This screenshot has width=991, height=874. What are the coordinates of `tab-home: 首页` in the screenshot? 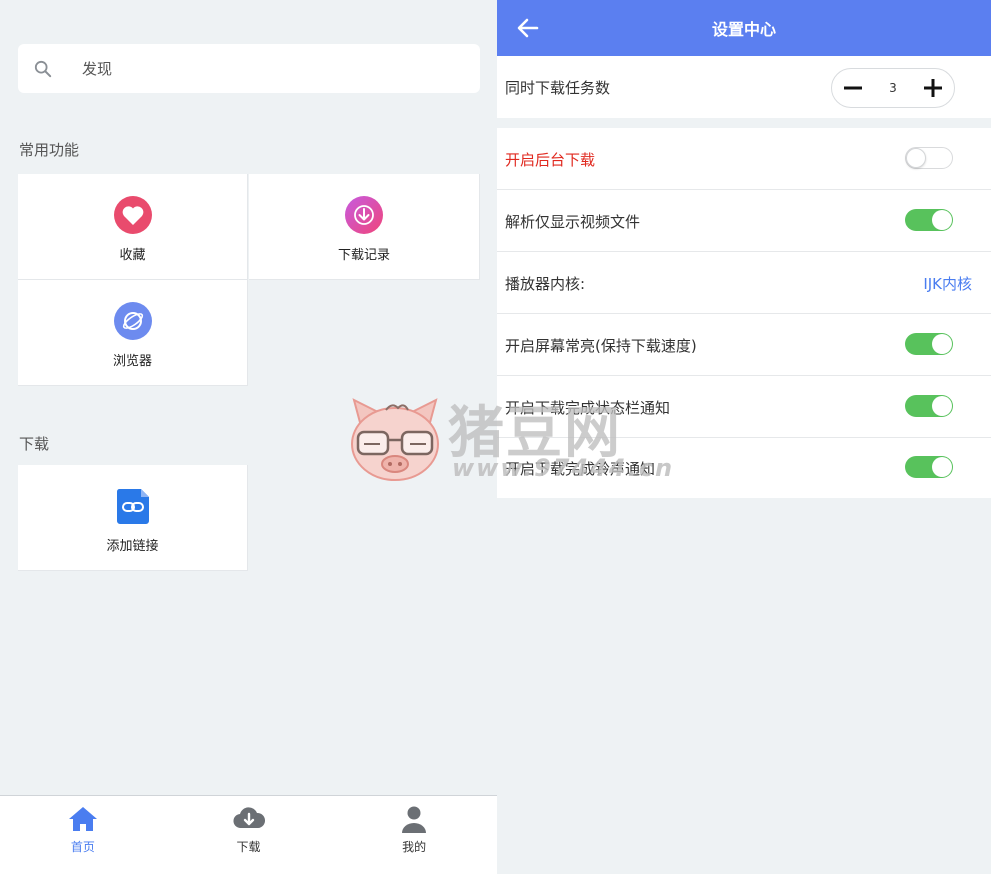 It's located at (83, 835).